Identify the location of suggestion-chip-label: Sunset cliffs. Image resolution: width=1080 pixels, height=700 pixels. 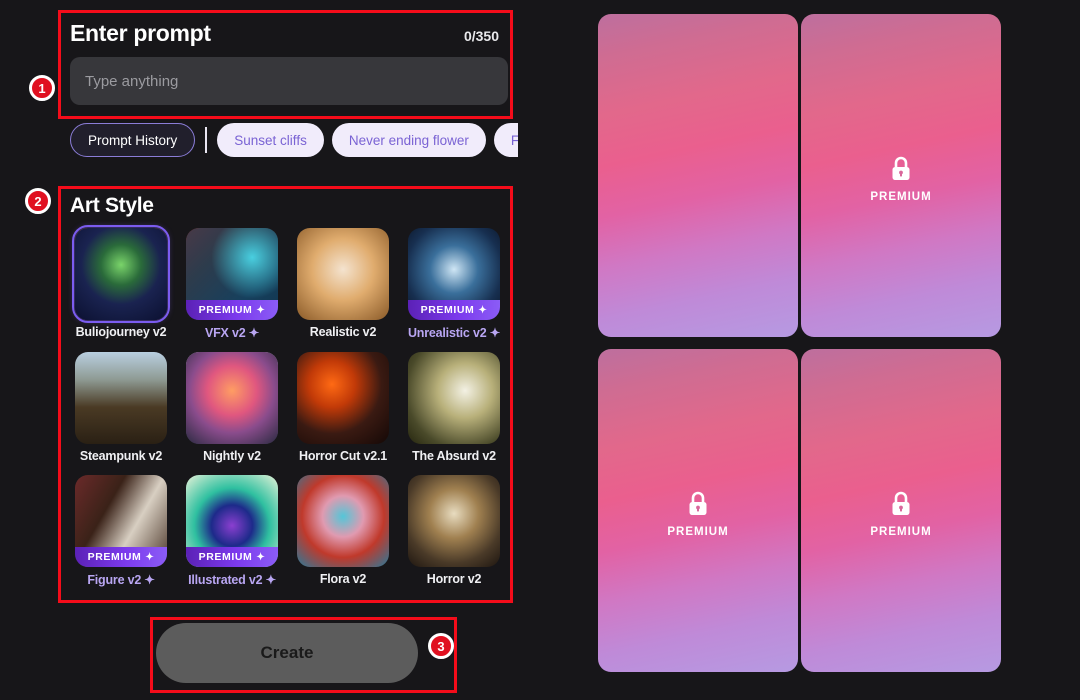
(270, 140).